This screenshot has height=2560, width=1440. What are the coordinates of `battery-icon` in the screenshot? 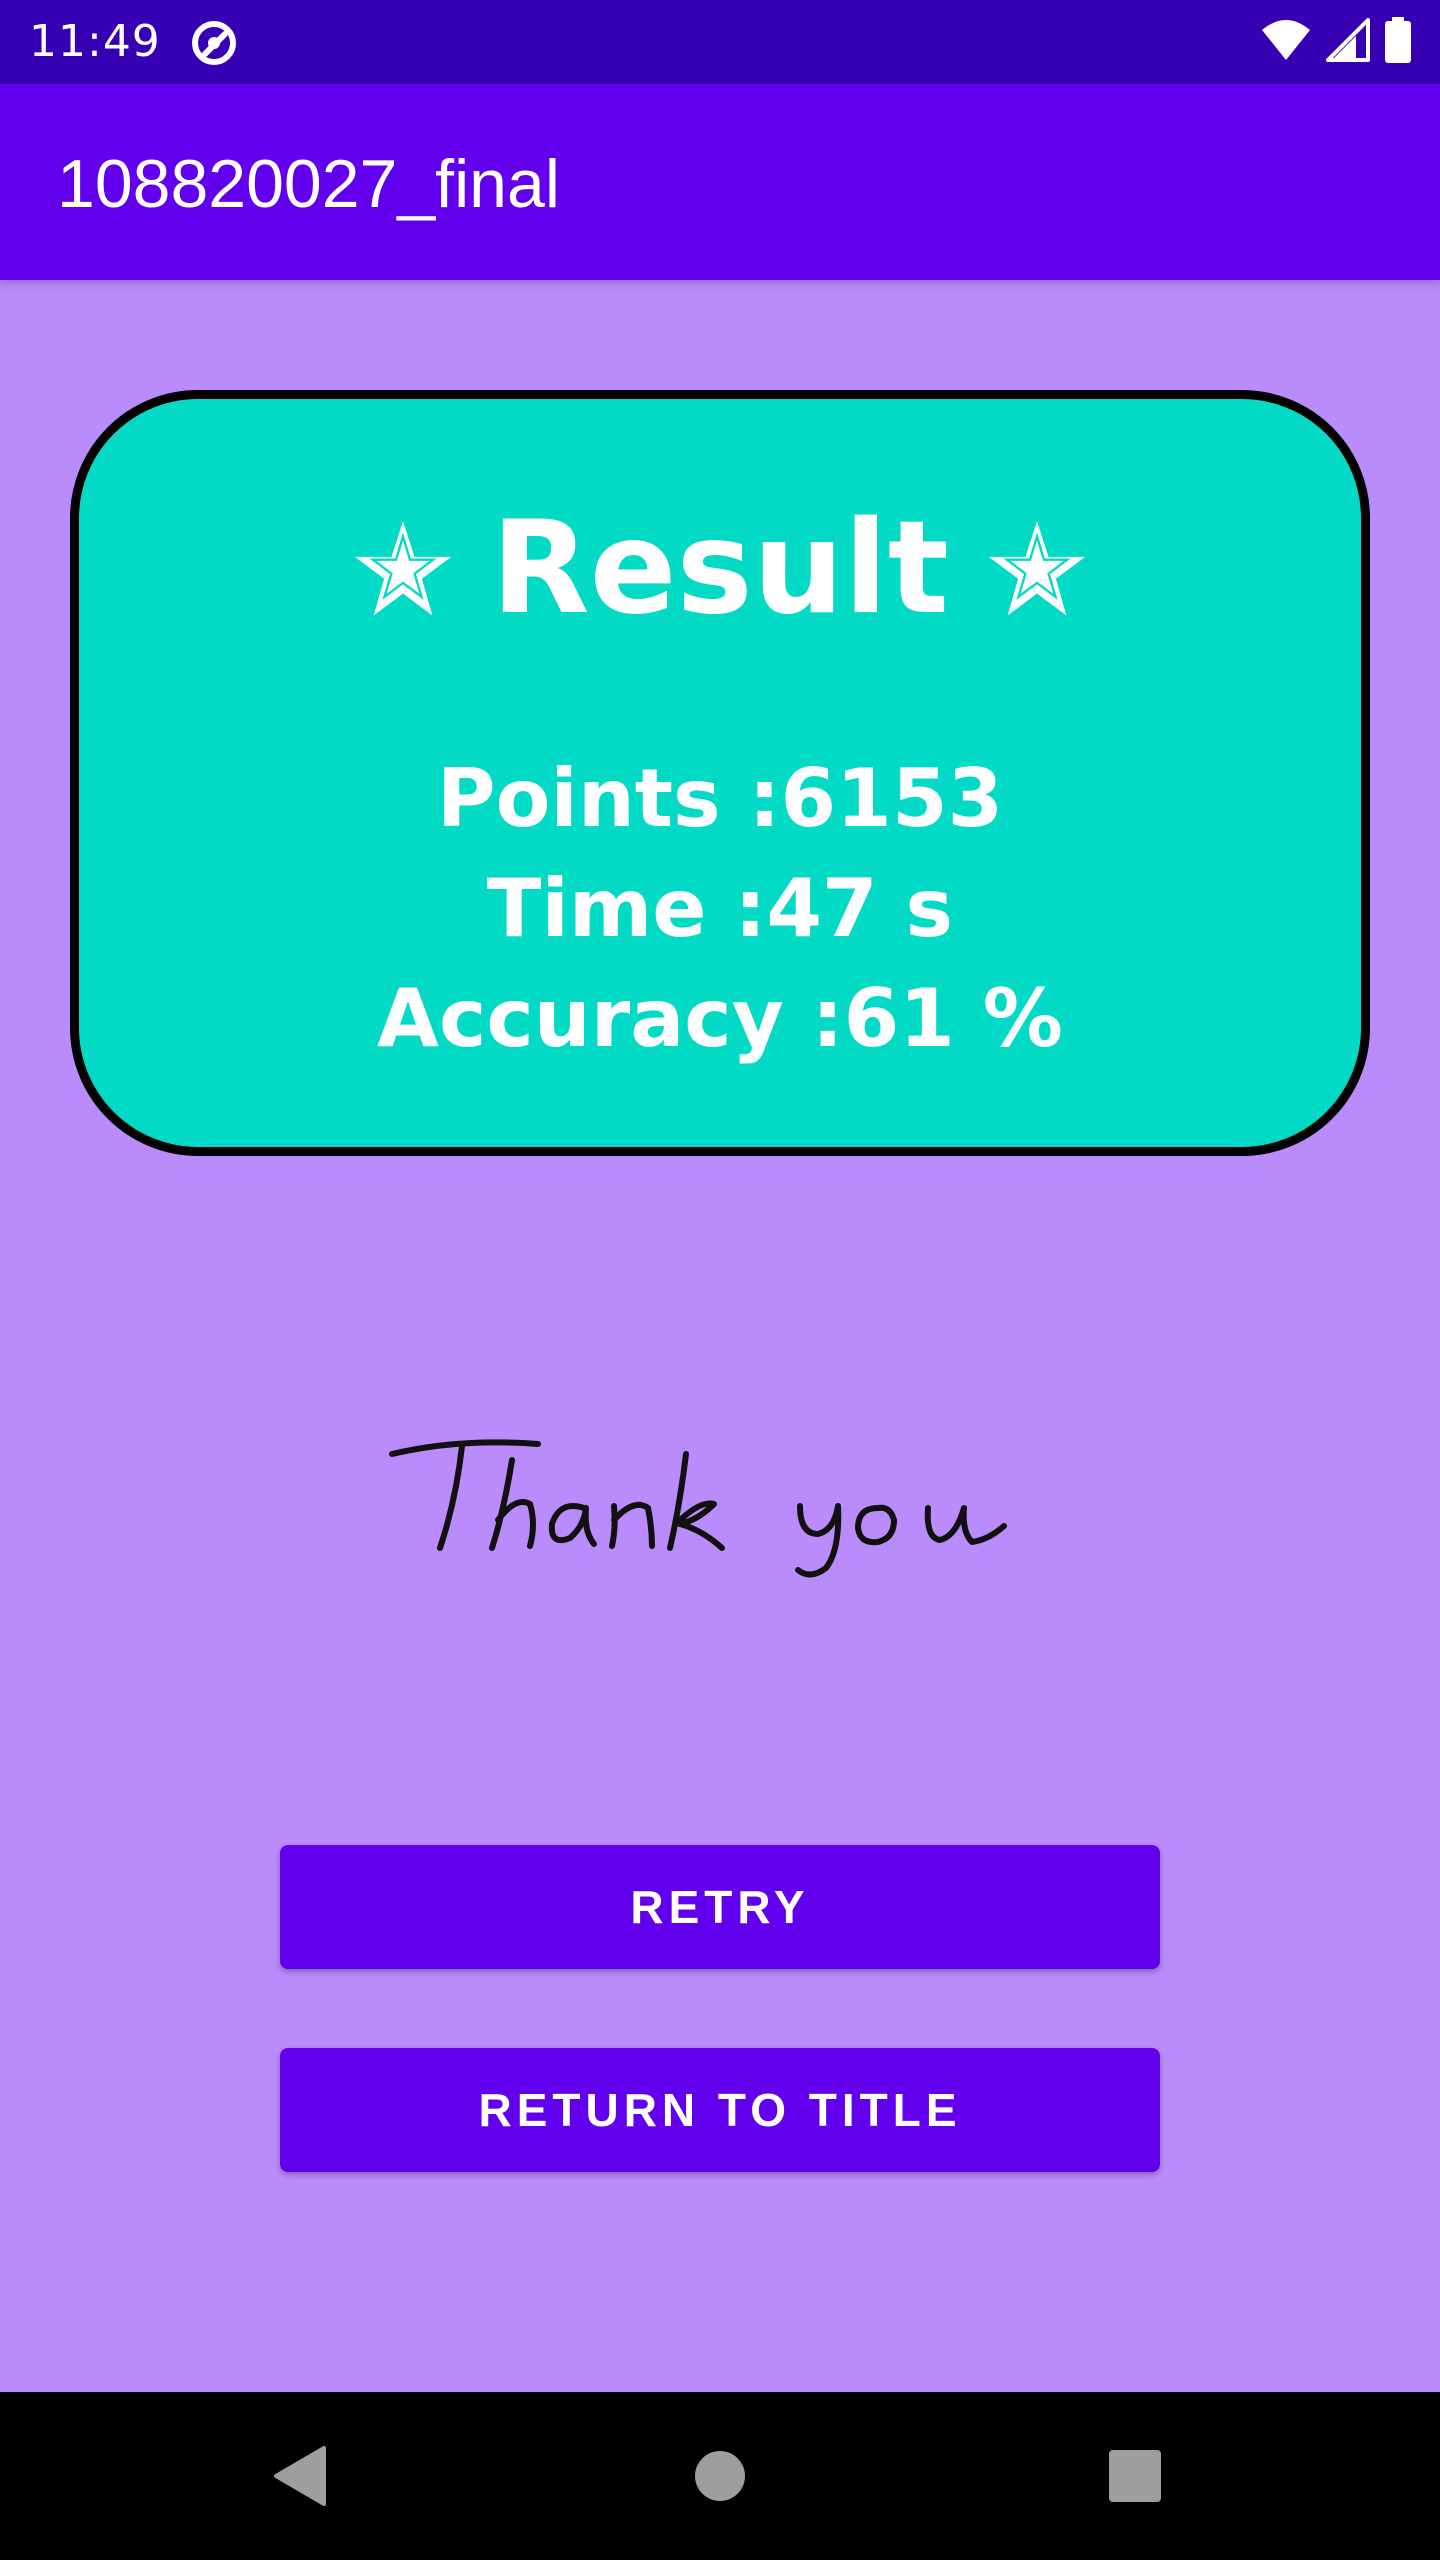 It's located at (1398, 42).